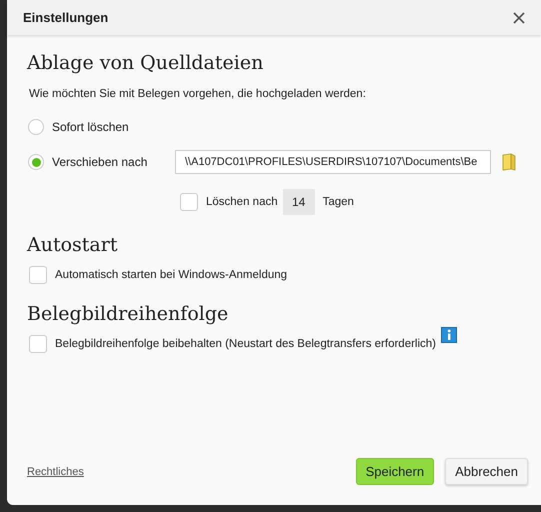 Image resolution: width=541 pixels, height=512 pixels. I want to click on radio-label: Verschieben nach, so click(100, 162).